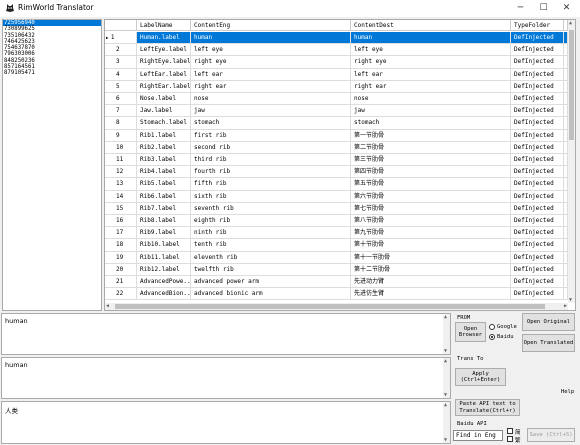  I want to click on contentdest-cell: nose, so click(431, 99).